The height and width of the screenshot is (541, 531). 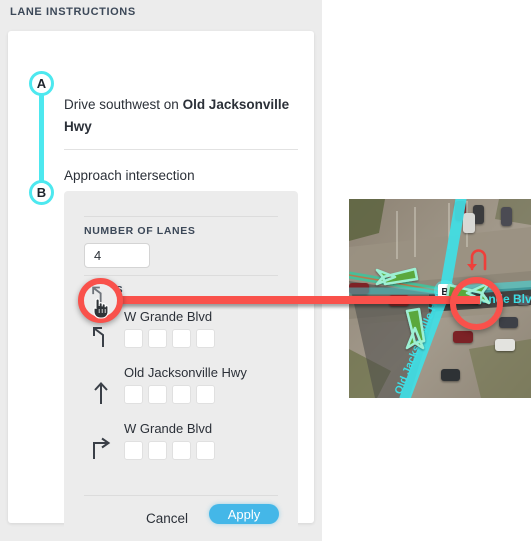 What do you see at coordinates (181, 275) in the screenshot?
I see `panel-divider-middle` at bounding box center [181, 275].